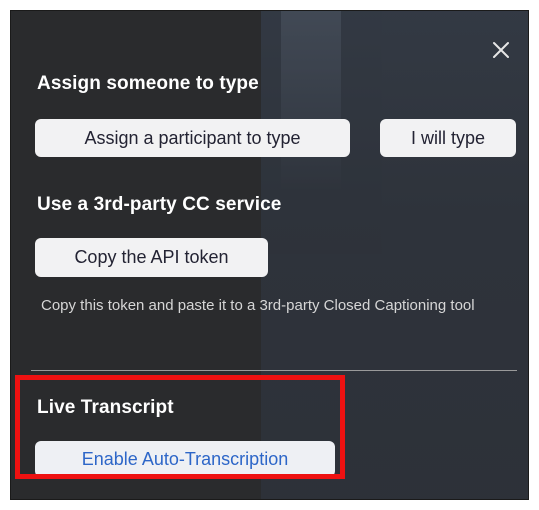 This screenshot has height=510, width=539. What do you see at coordinates (274, 370) in the screenshot?
I see `section-divider` at bounding box center [274, 370].